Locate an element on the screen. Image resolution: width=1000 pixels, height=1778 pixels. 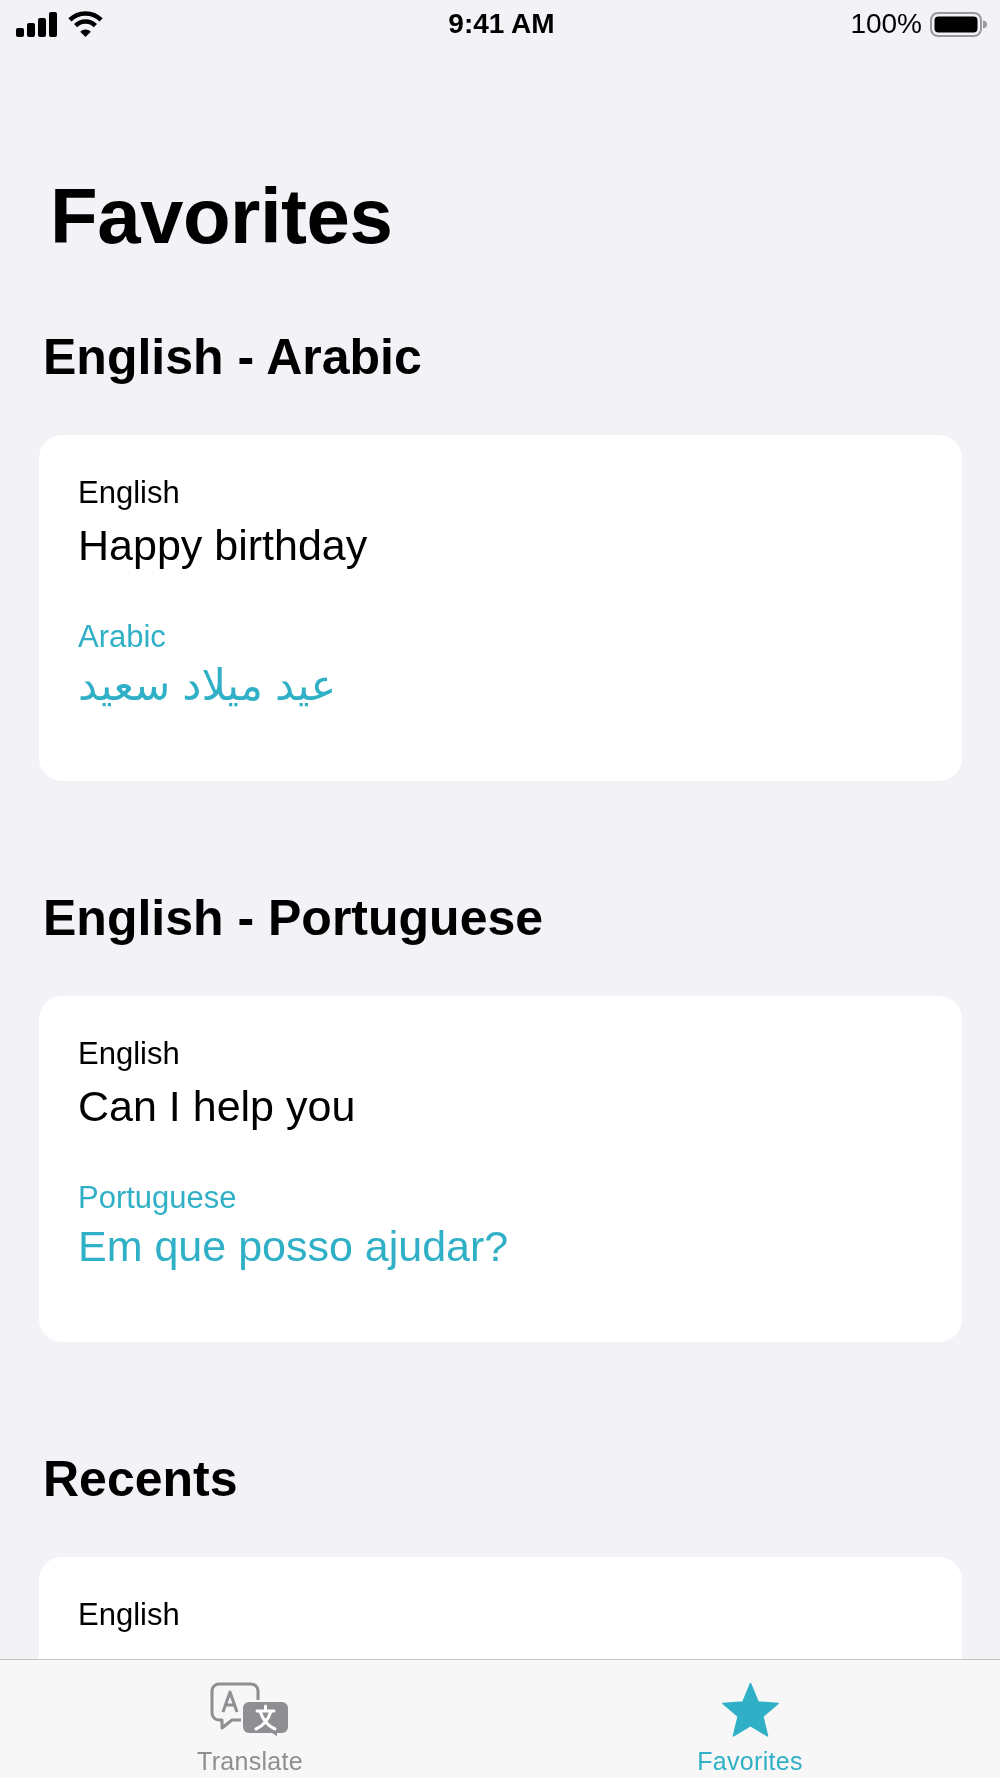
section-heading: English - Arabic is located at coordinates (233, 357).